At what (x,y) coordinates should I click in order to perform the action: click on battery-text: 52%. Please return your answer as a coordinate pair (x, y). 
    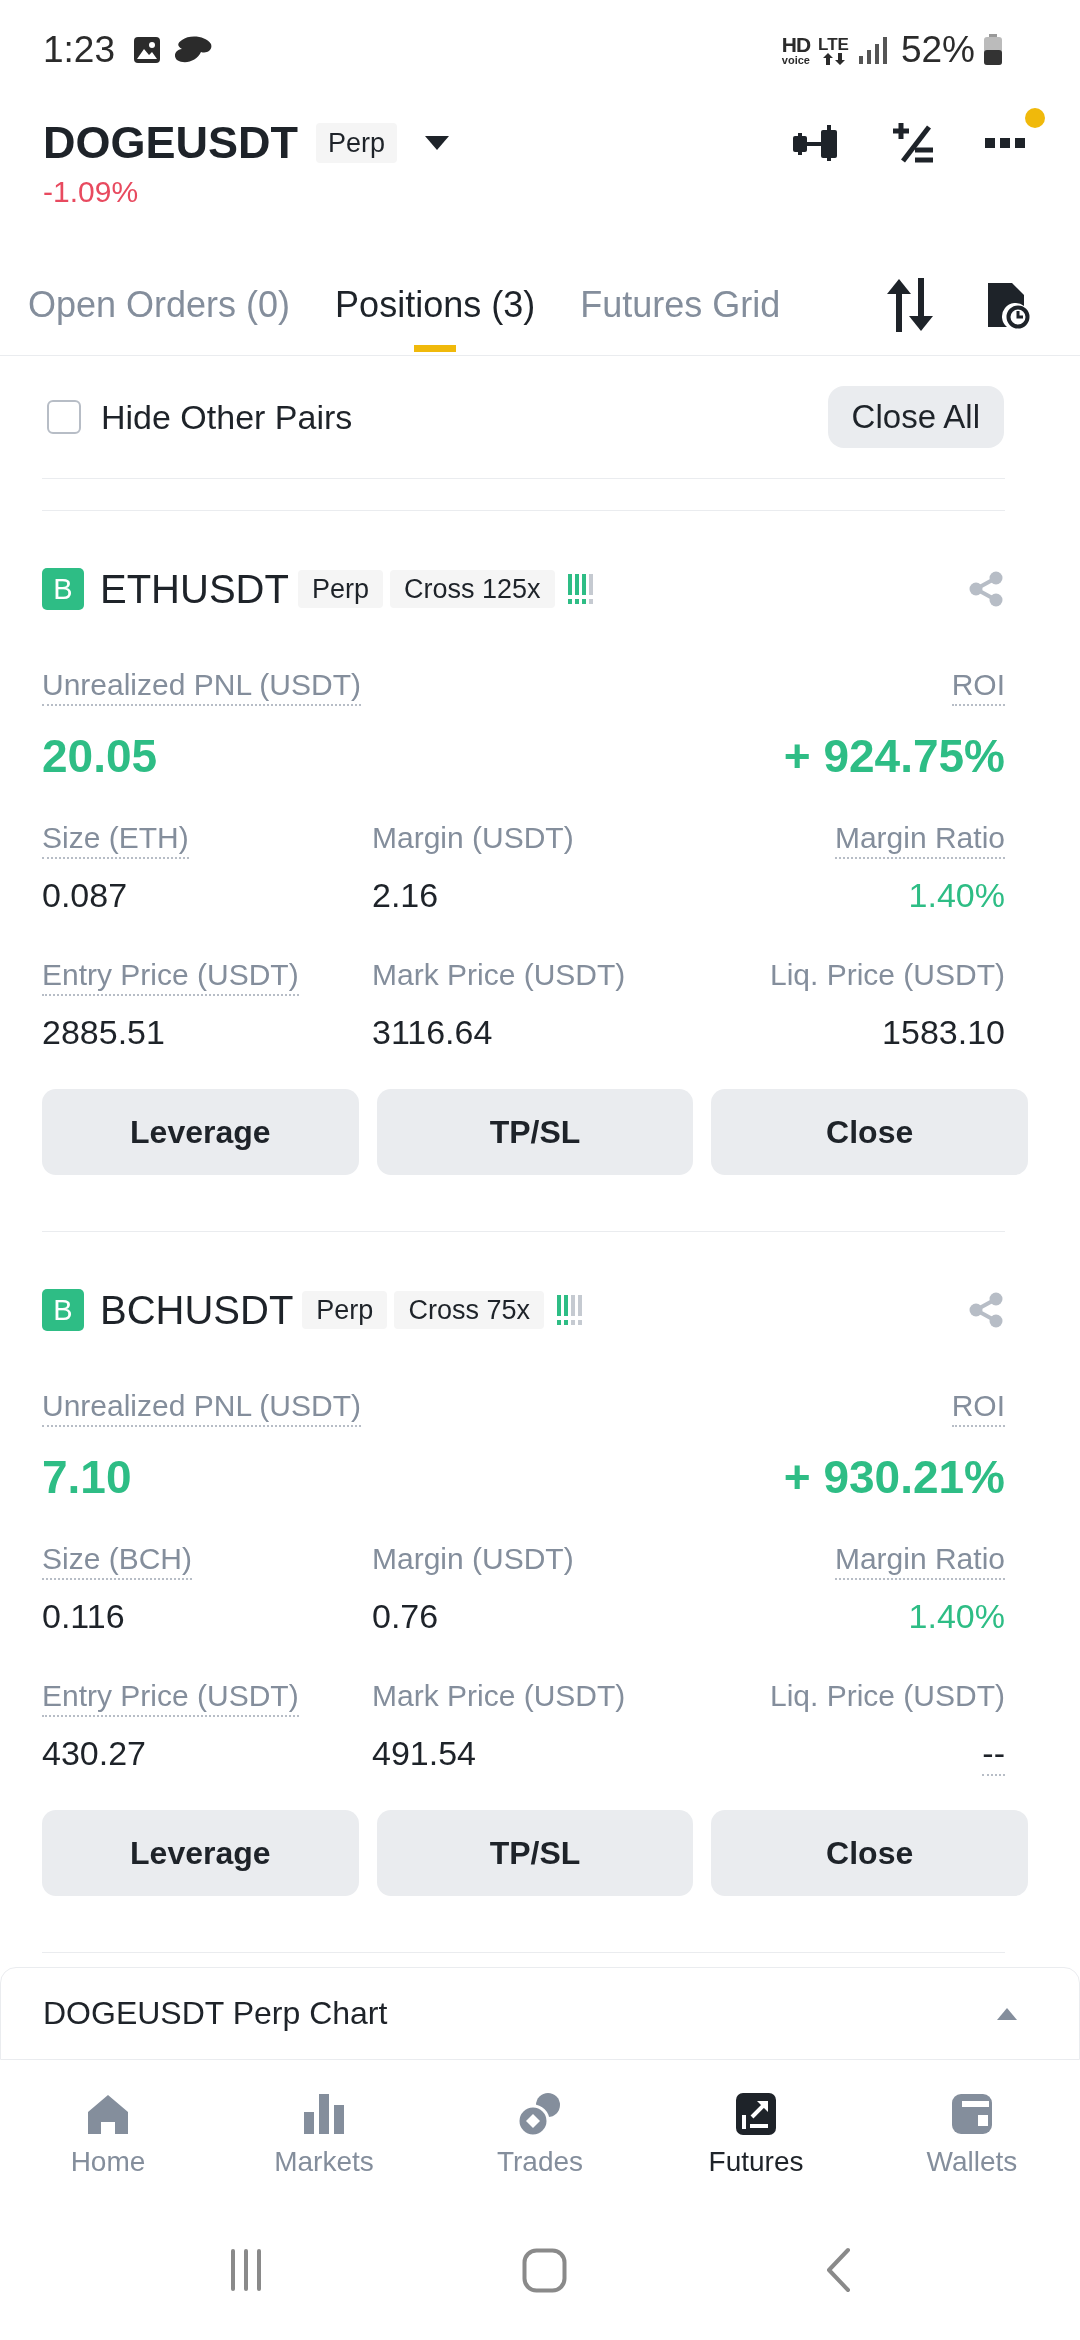
    Looking at the image, I should click on (937, 50).